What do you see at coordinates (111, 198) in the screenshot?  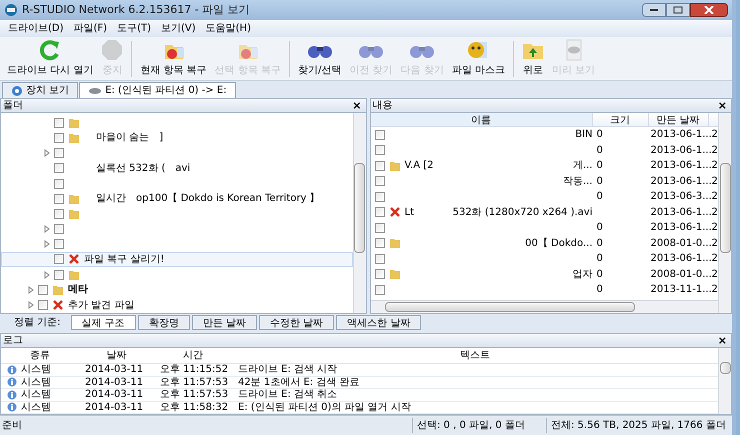 I see `tree-item-label: 일시간` at bounding box center [111, 198].